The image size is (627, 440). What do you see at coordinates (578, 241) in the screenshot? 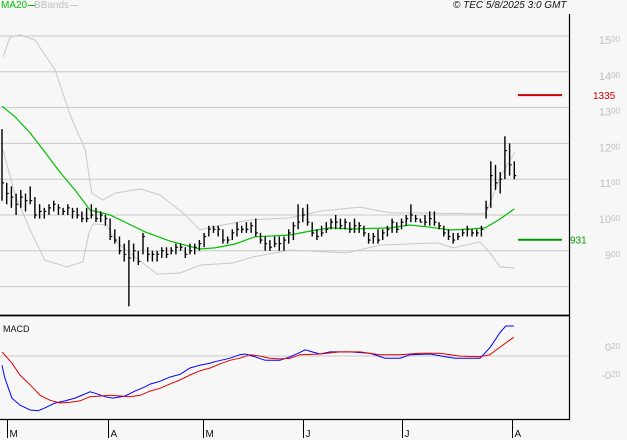
I see `support-label: 931` at bounding box center [578, 241].